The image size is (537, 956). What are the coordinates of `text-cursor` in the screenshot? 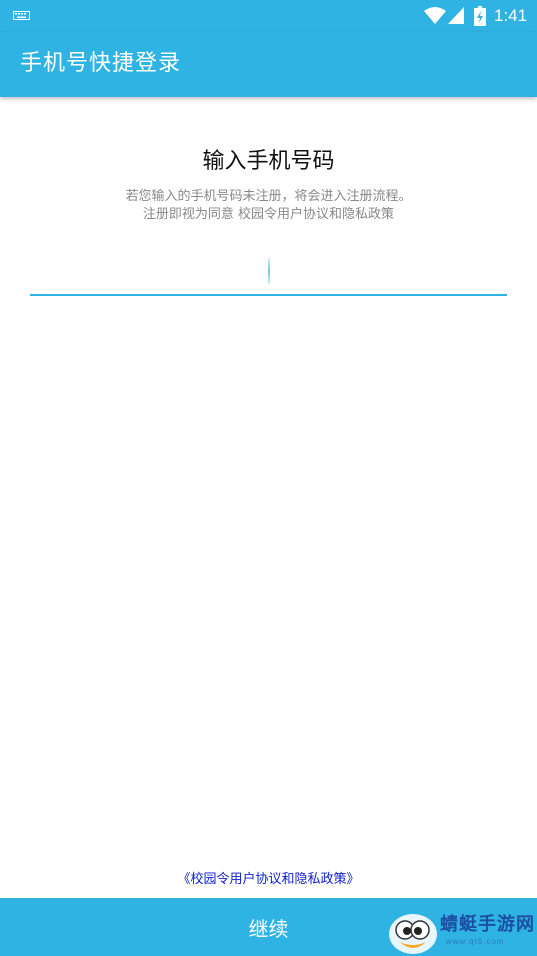 It's located at (269, 271).